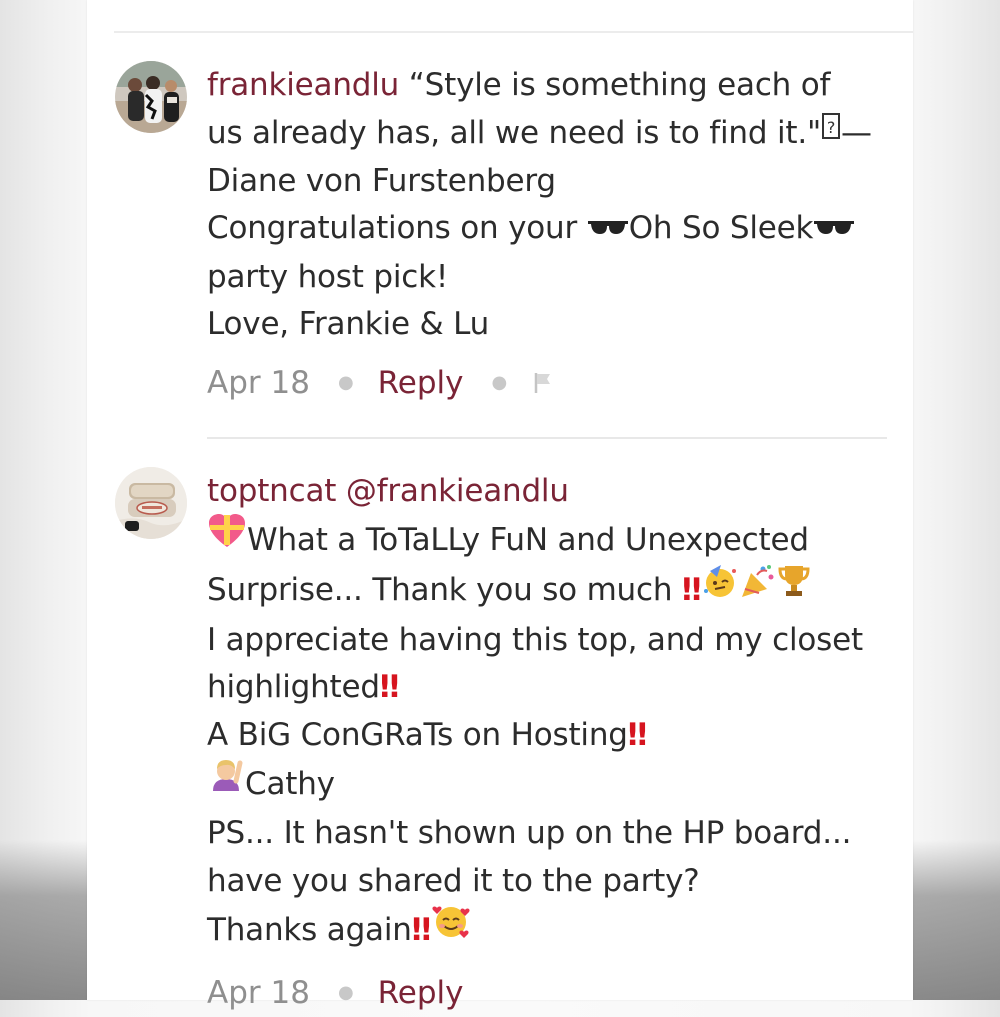 Image resolution: width=1000 pixels, height=1017 pixels. What do you see at coordinates (552, 278) in the screenshot?
I see `comment-line: party host pick!` at bounding box center [552, 278].